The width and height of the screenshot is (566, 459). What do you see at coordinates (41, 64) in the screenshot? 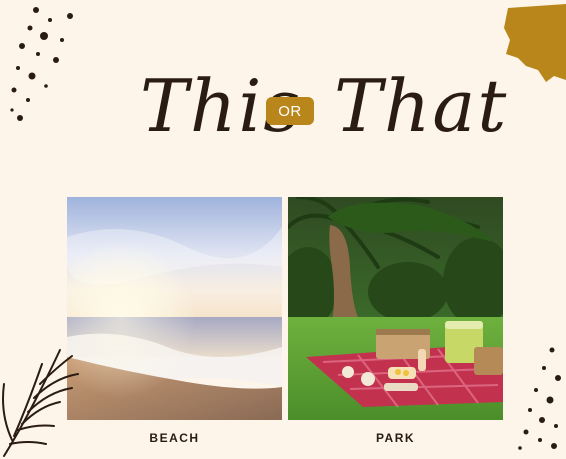
I see `dot-splatter-top-left` at bounding box center [41, 64].